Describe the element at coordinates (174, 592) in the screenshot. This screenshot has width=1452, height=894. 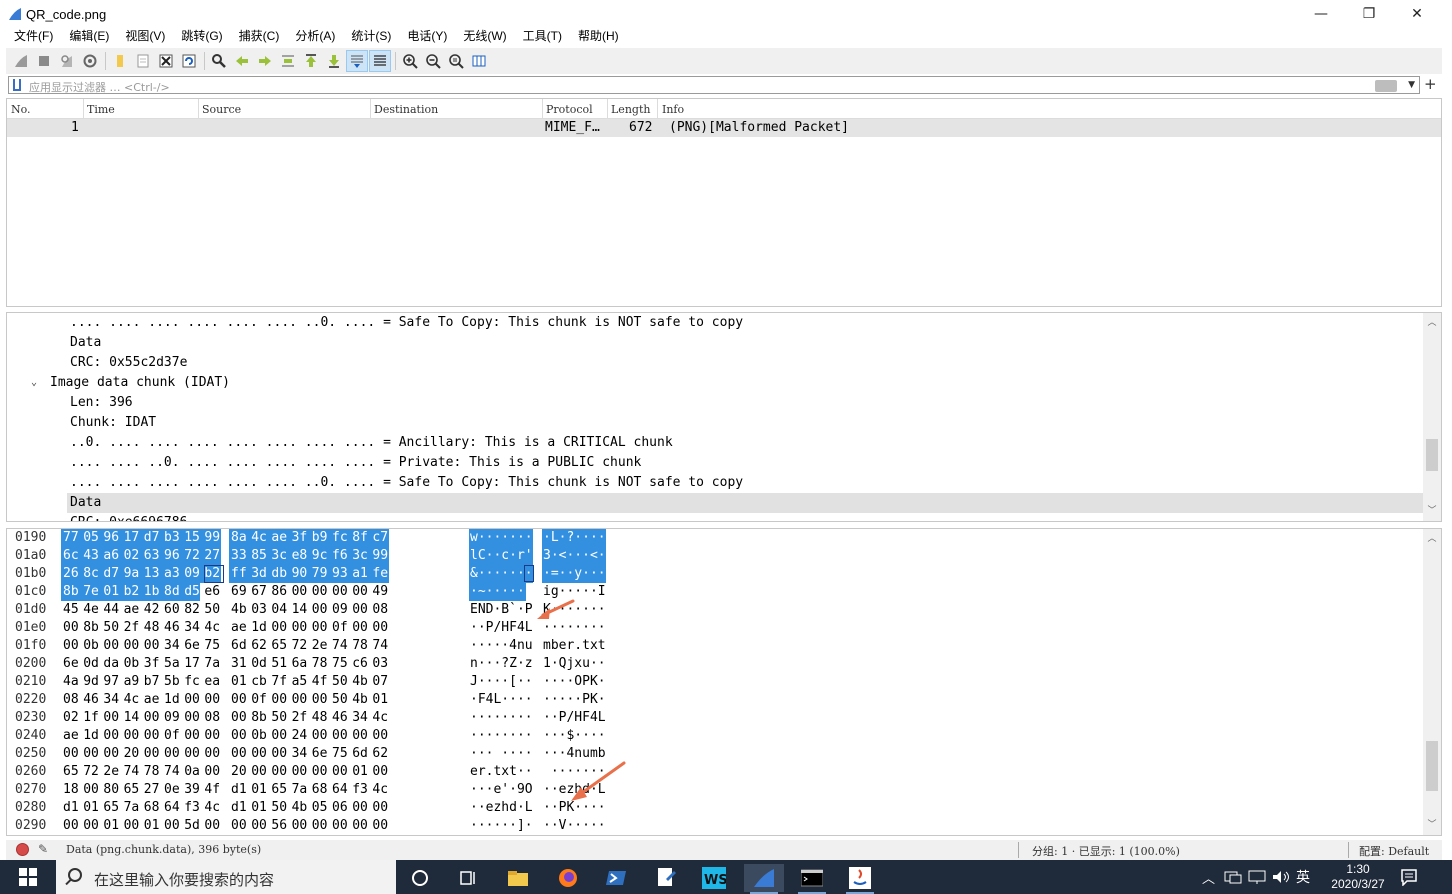
I see `hex-byte: 8d` at that location.